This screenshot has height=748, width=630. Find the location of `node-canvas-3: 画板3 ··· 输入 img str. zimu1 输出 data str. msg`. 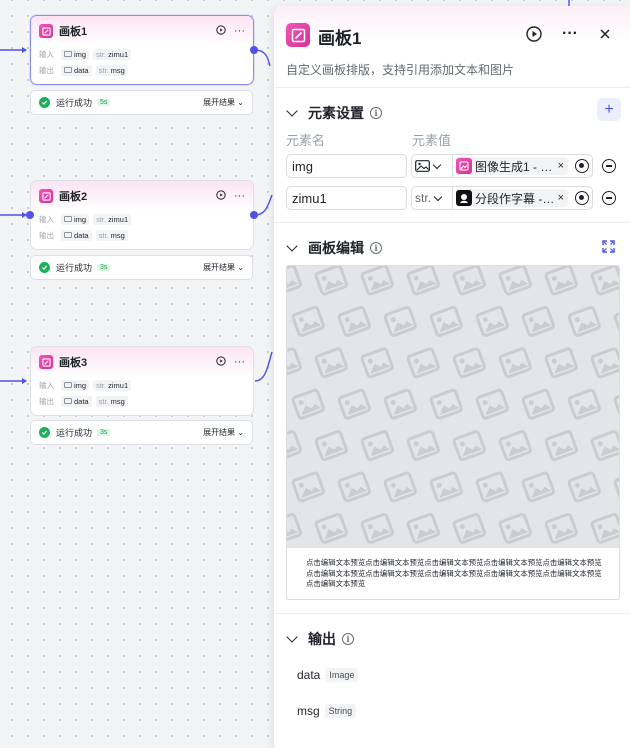

node-canvas-3: 画板3 ··· 输入 img str. zimu1 输出 data str. msg is located at coordinates (142, 381).